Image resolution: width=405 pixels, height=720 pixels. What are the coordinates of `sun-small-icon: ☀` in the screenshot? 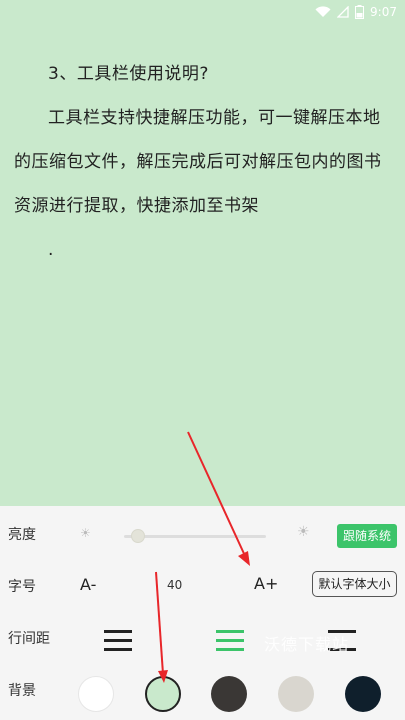 It's located at (85, 533).